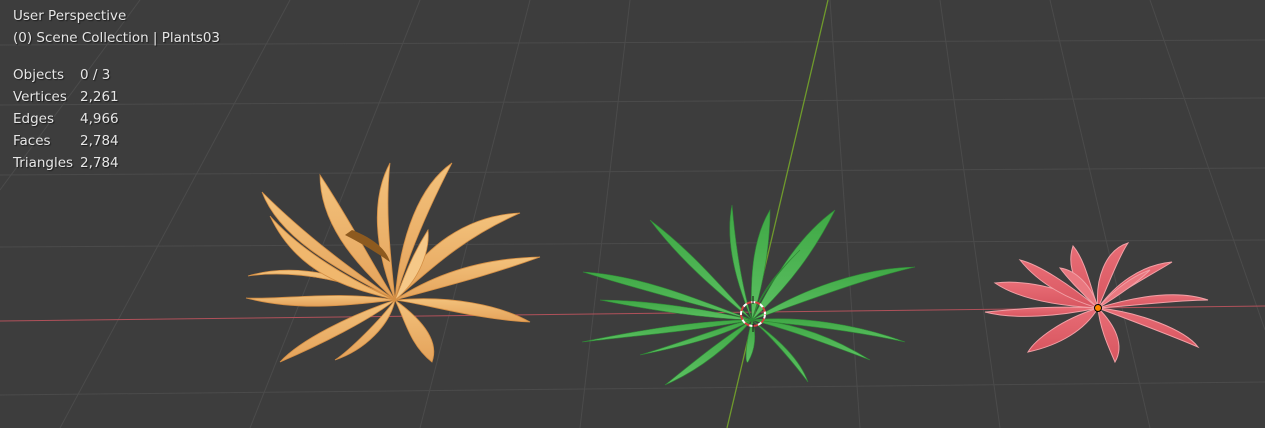 Image resolution: width=1265 pixels, height=428 pixels. What do you see at coordinates (777, 214) in the screenshot?
I see `y-axis-line` at bounding box center [777, 214].